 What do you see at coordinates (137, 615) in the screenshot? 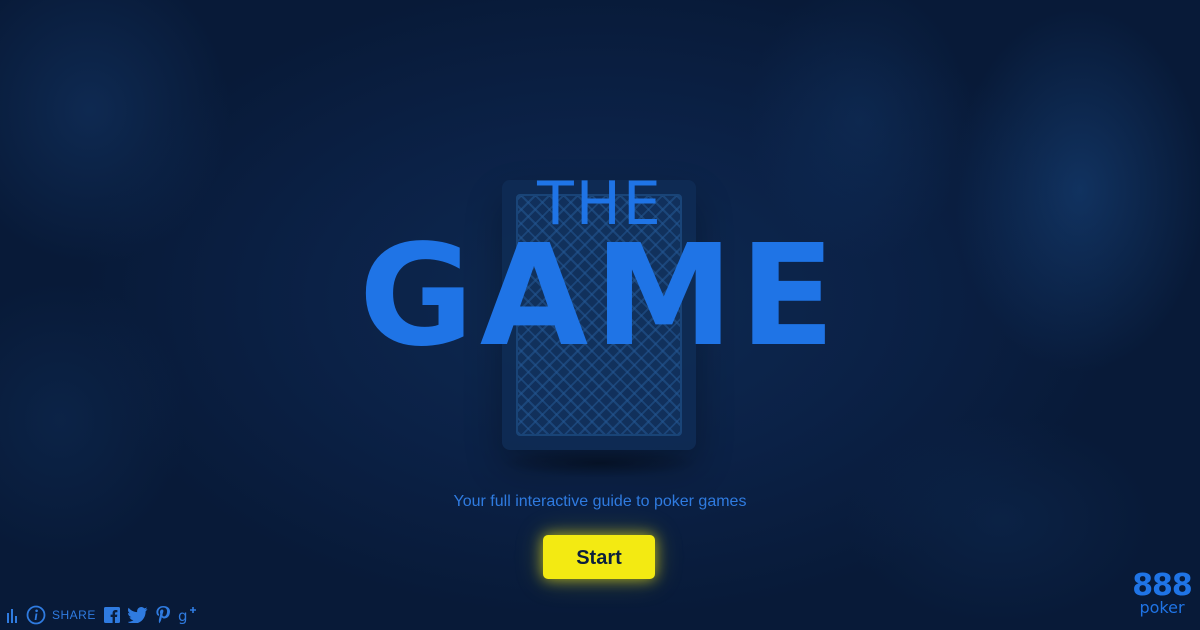
I see `twitter-icon` at bounding box center [137, 615].